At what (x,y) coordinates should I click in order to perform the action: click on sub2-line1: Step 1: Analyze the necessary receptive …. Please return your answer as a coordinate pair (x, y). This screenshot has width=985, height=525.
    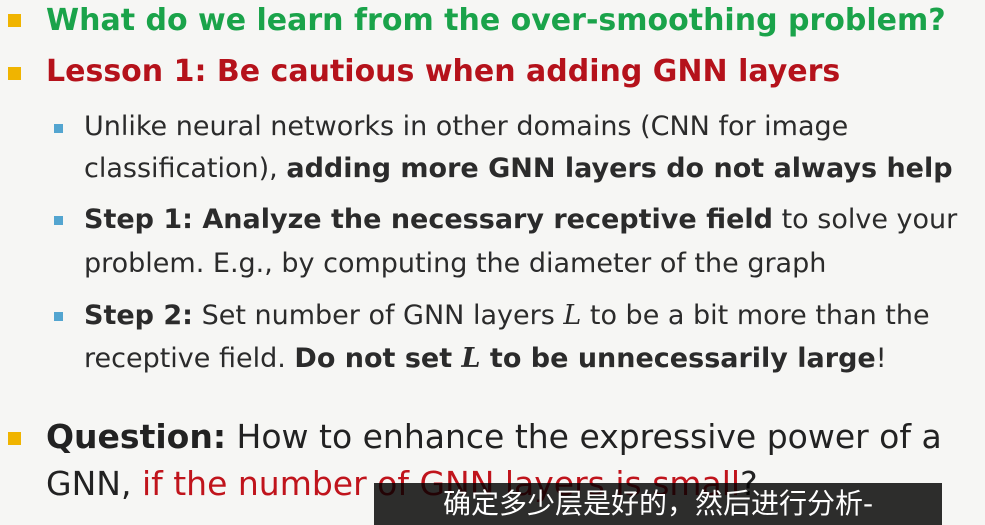
    Looking at the image, I should click on (520, 219).